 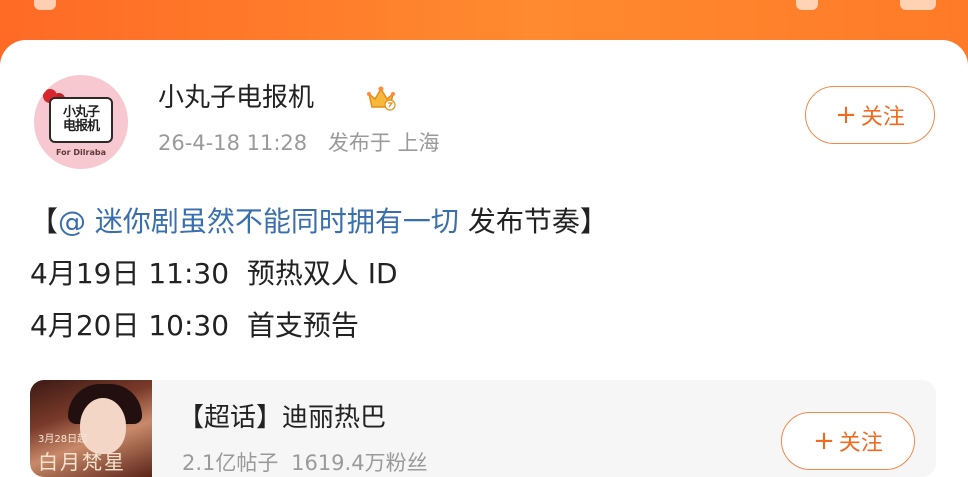 I want to click on poster-date: 3月28日起, so click(x=63, y=439).